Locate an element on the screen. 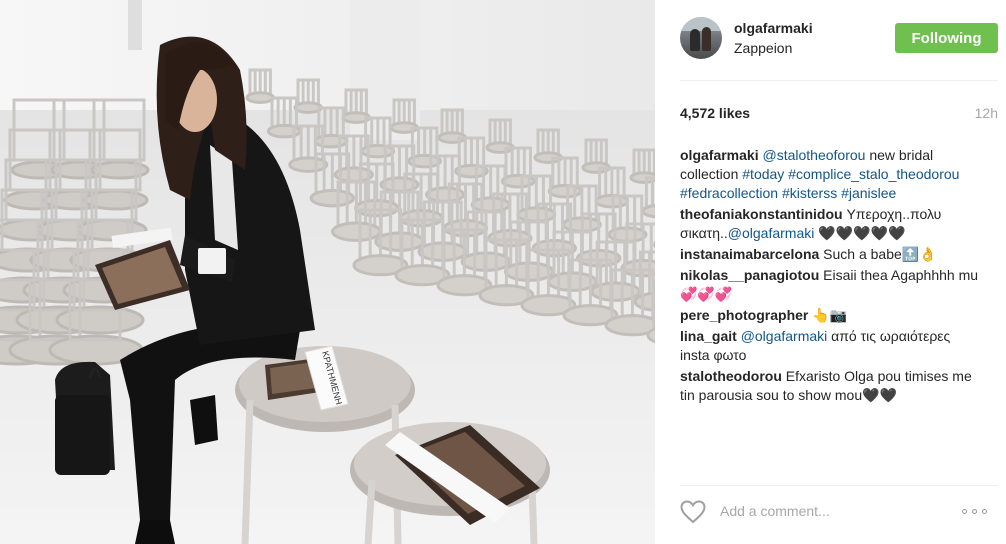 Image resolution: width=1006 pixels, height=544 pixels. likes-row: 4,572 likes 12h is located at coordinates (839, 115).